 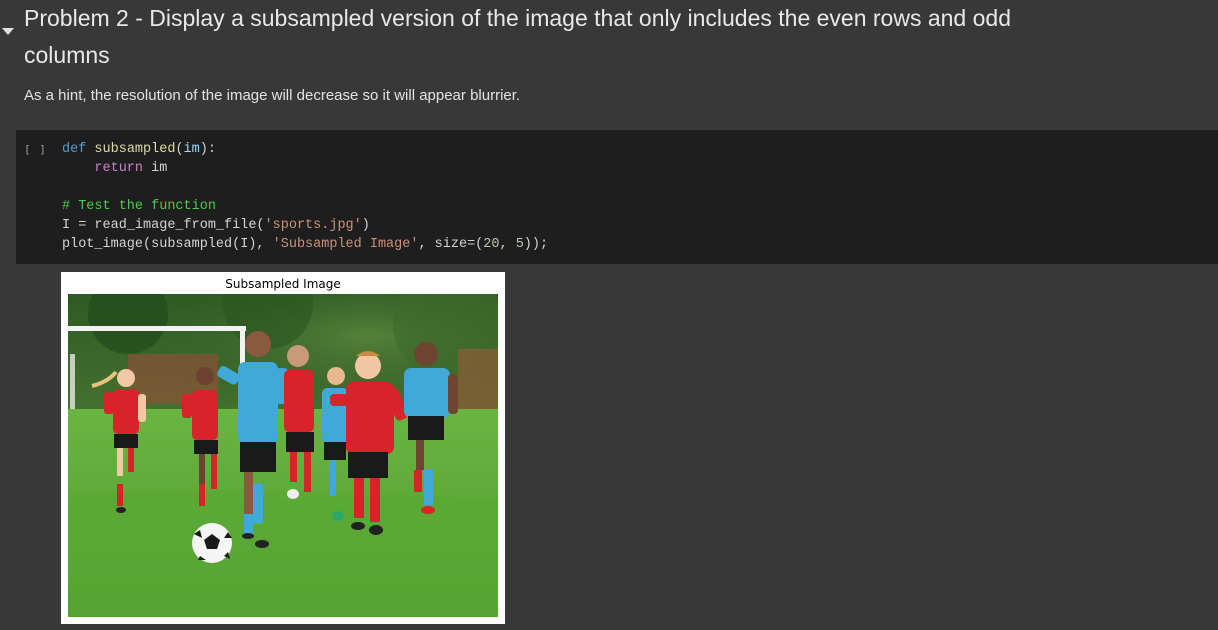 What do you see at coordinates (8, 31) in the screenshot?
I see `collapse-section-caret-icon` at bounding box center [8, 31].